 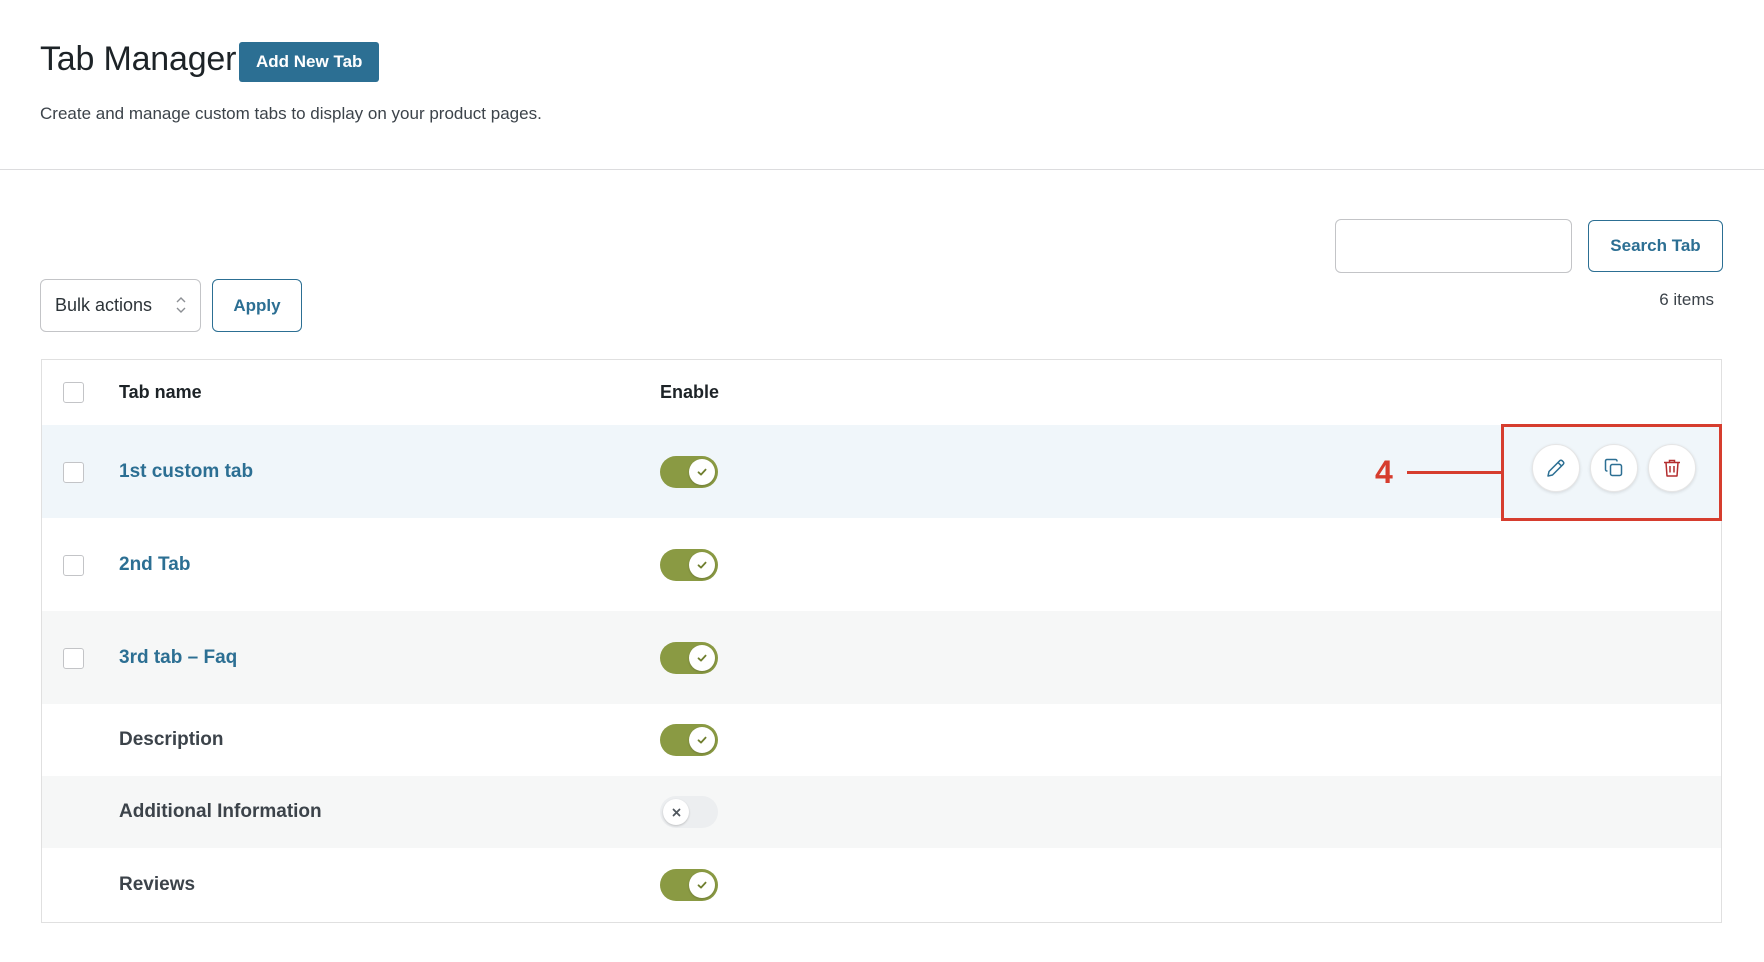 What do you see at coordinates (220, 811) in the screenshot?
I see `tab-name: Additional Information` at bounding box center [220, 811].